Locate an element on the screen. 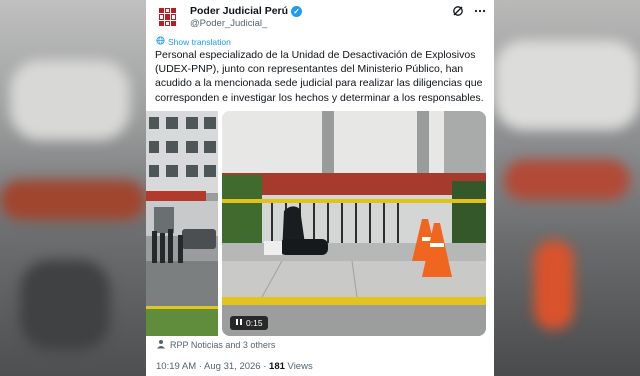 This screenshot has width=640, height=376. avatar is located at coordinates (168, 17).